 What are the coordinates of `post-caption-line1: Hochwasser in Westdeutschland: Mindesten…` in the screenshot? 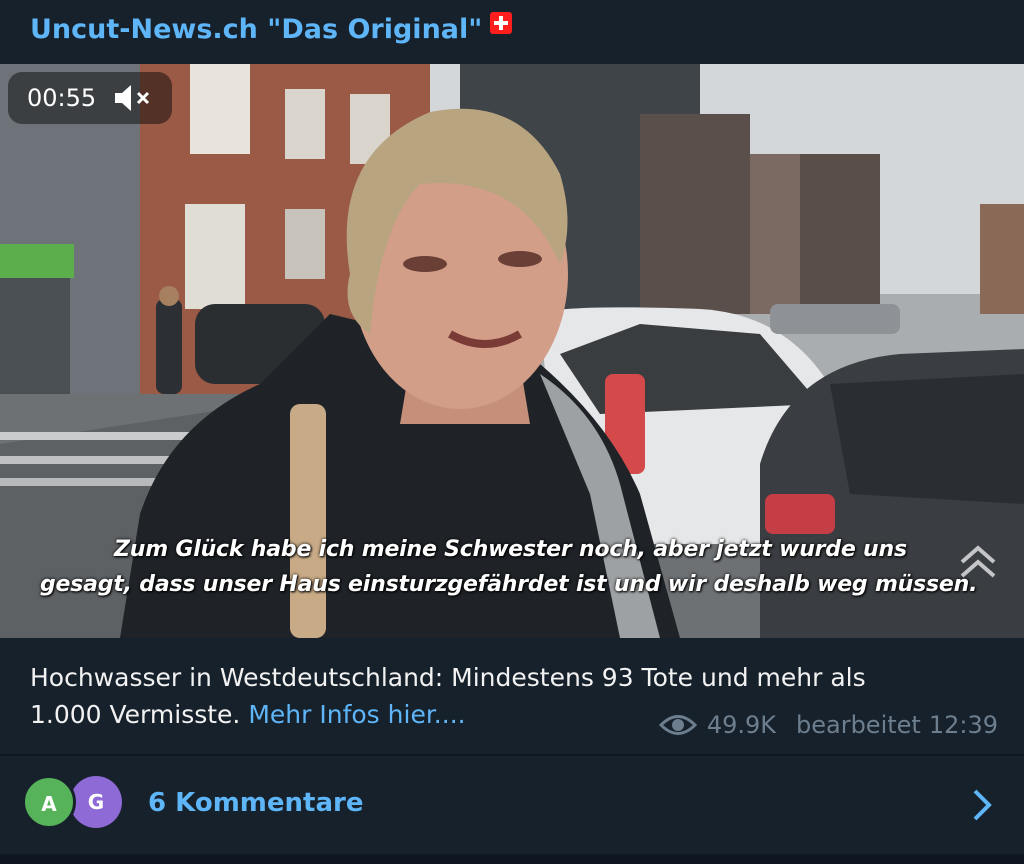 It's located at (448, 677).